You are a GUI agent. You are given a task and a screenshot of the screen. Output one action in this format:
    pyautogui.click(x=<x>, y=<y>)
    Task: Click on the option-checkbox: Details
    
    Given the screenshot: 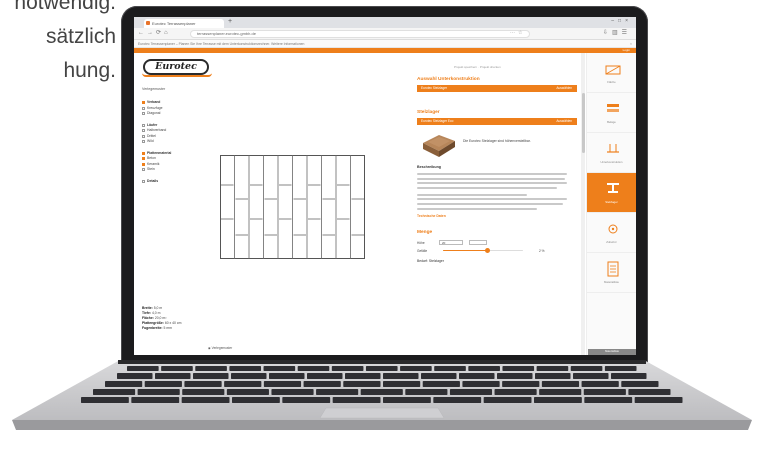 What is the action you would take?
    pyautogui.click(x=177, y=182)
    